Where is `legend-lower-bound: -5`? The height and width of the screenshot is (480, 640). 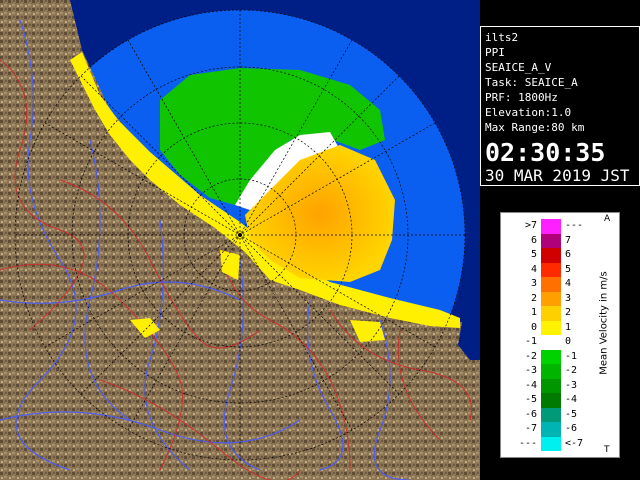 legend-lower-bound: -5 is located at coordinates (530, 399).